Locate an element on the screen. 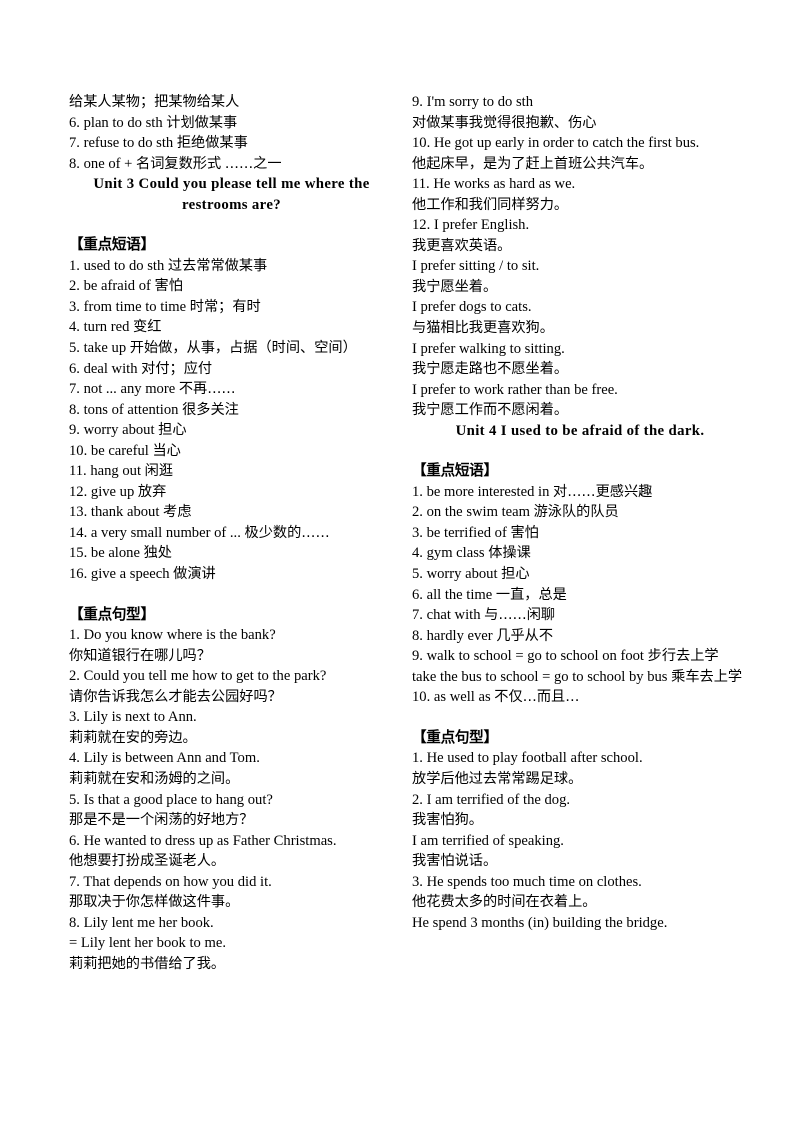 The image size is (794, 1123). chinese-line: 那是不是一个闲荡的好地方？ is located at coordinates (161, 820).